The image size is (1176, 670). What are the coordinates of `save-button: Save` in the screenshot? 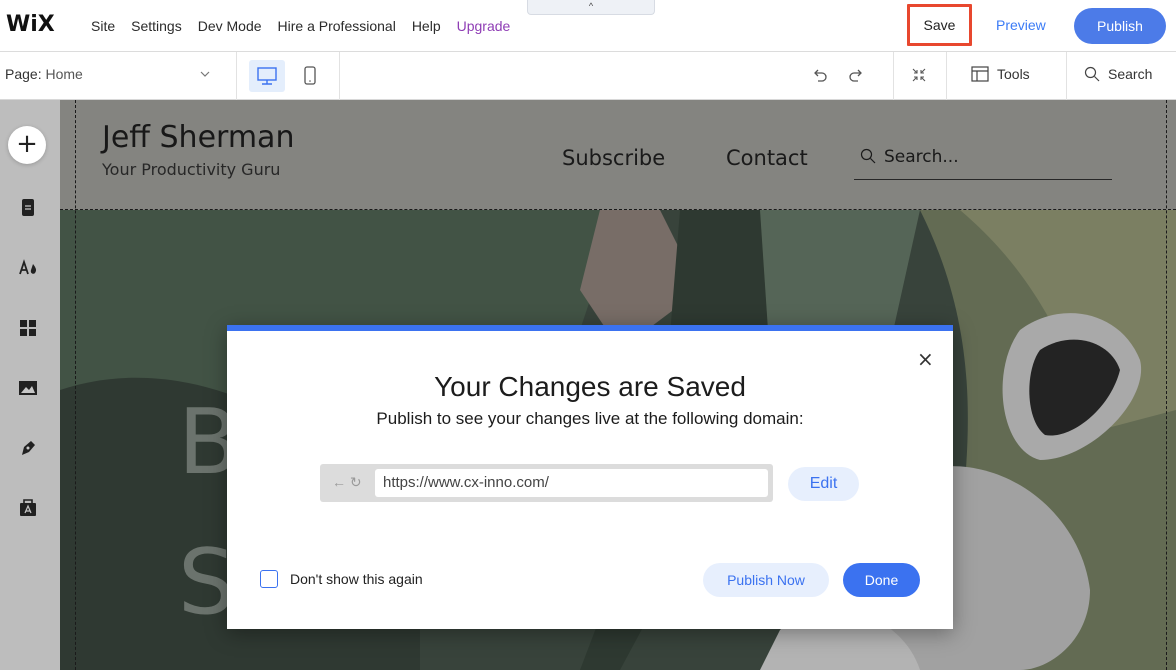 It's located at (939, 25).